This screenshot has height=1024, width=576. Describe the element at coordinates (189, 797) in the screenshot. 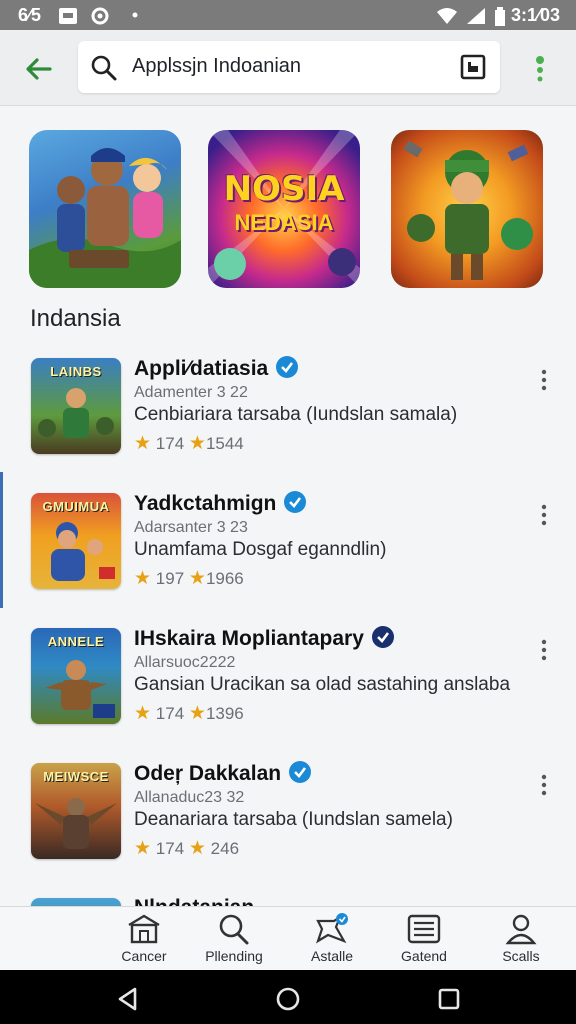

I see `app-developer: Allanaduc23 32` at that location.